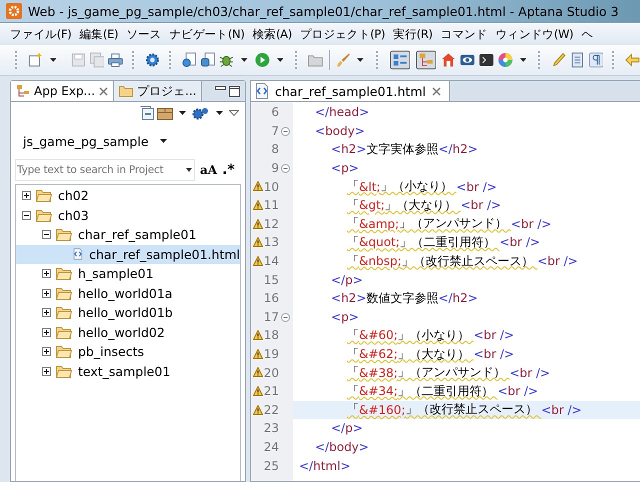 Image resolution: width=640 pixels, height=482 pixels. Describe the element at coordinates (404, 149) in the screenshot. I see `code-line: <h2>文字実体参照</h2>` at that location.